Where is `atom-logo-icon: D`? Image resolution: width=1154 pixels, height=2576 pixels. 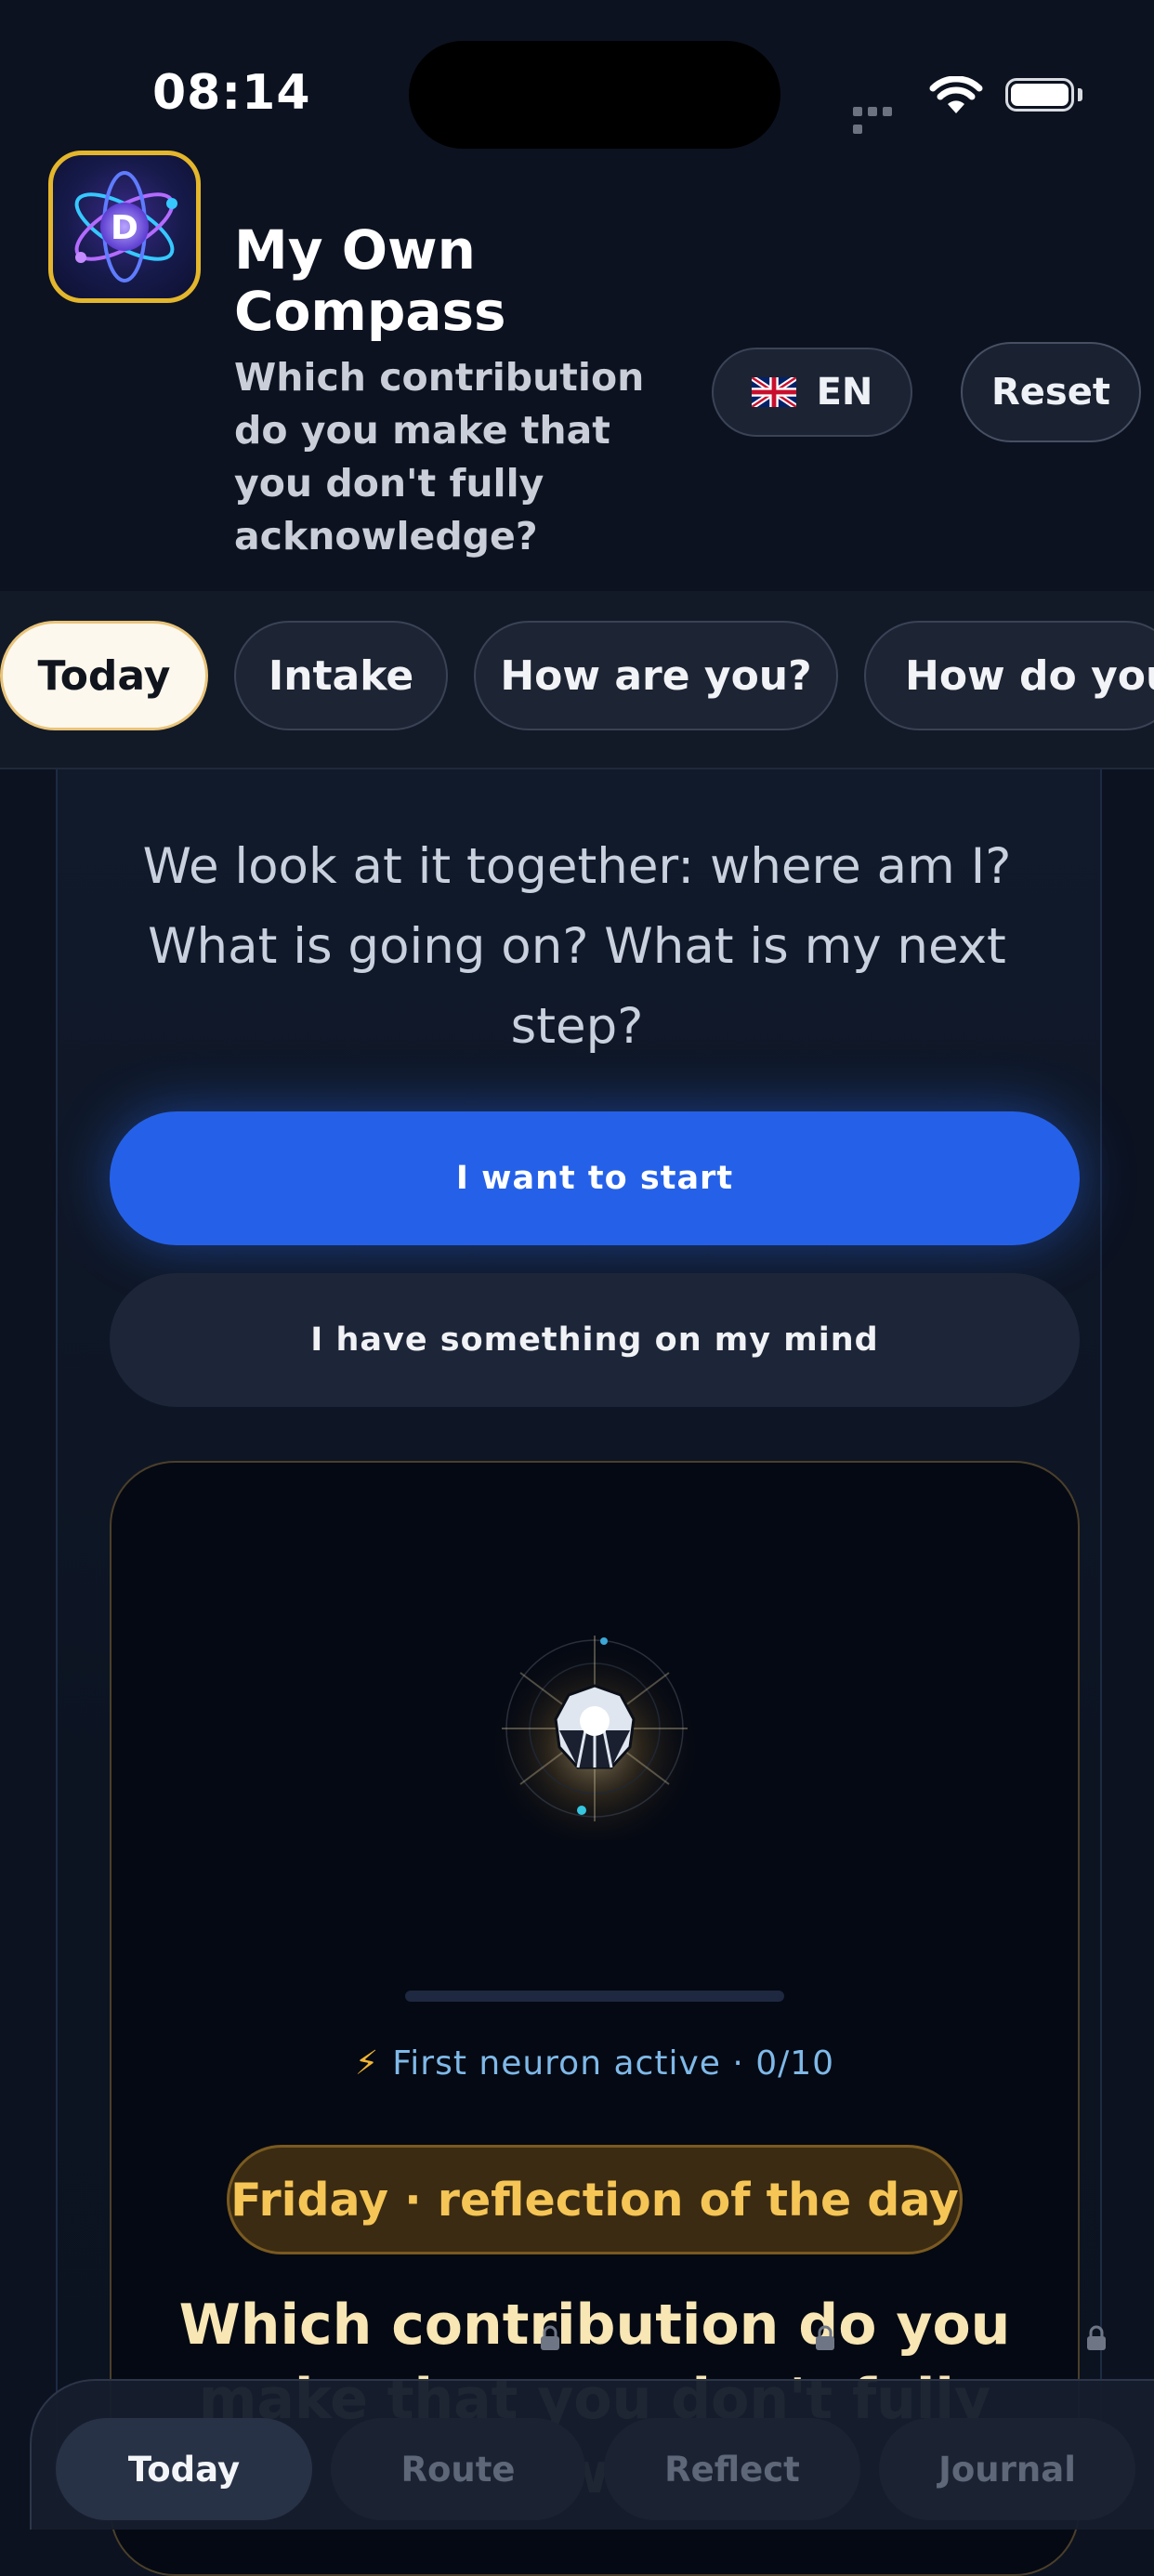
atom-logo-icon: D is located at coordinates (125, 227).